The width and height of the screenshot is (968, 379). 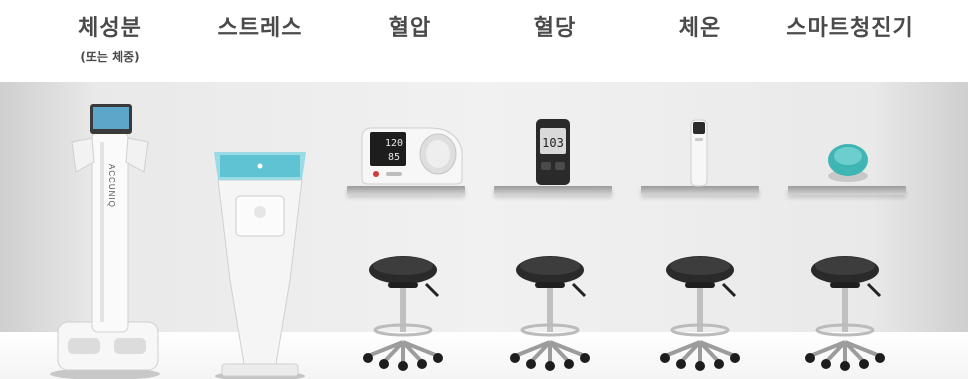 I want to click on label-body-composition: 체성분 (또는 체중), so click(x=110, y=37).